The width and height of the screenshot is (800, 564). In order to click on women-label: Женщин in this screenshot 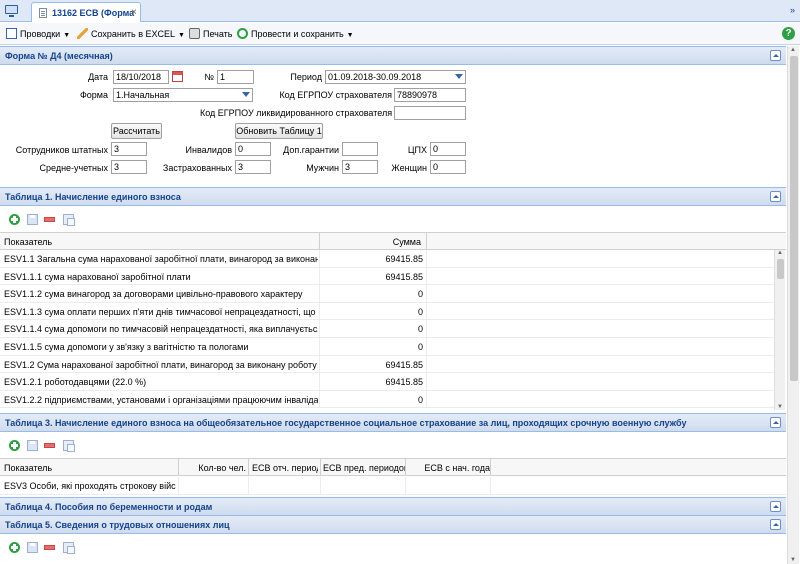, I will do `click(409, 168)`.